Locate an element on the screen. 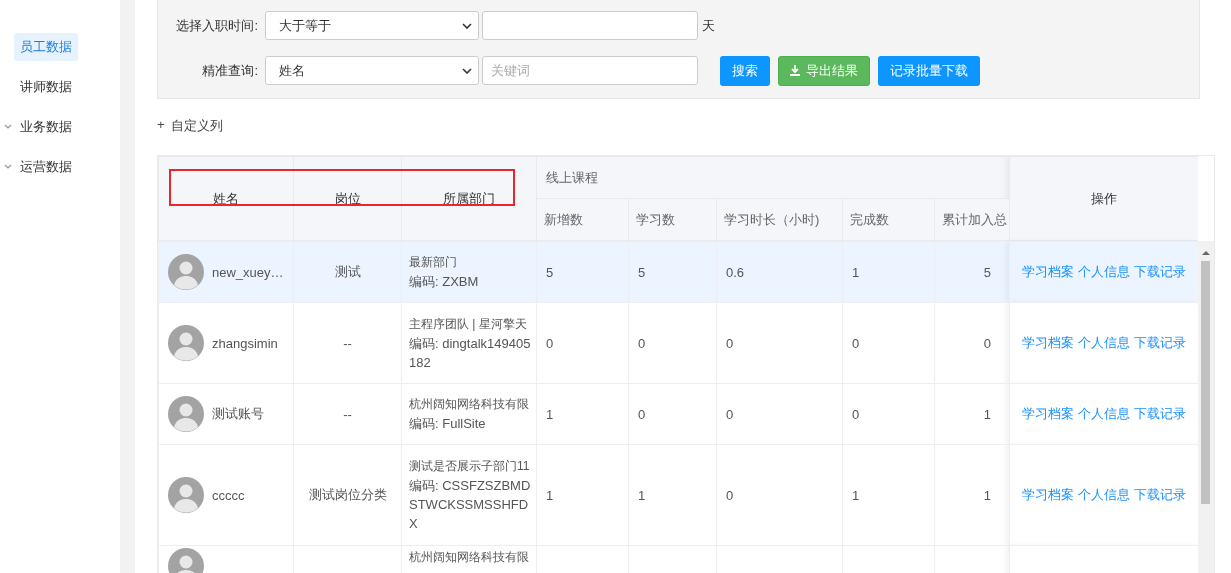  column-header: 操作 is located at coordinates (1103, 198).